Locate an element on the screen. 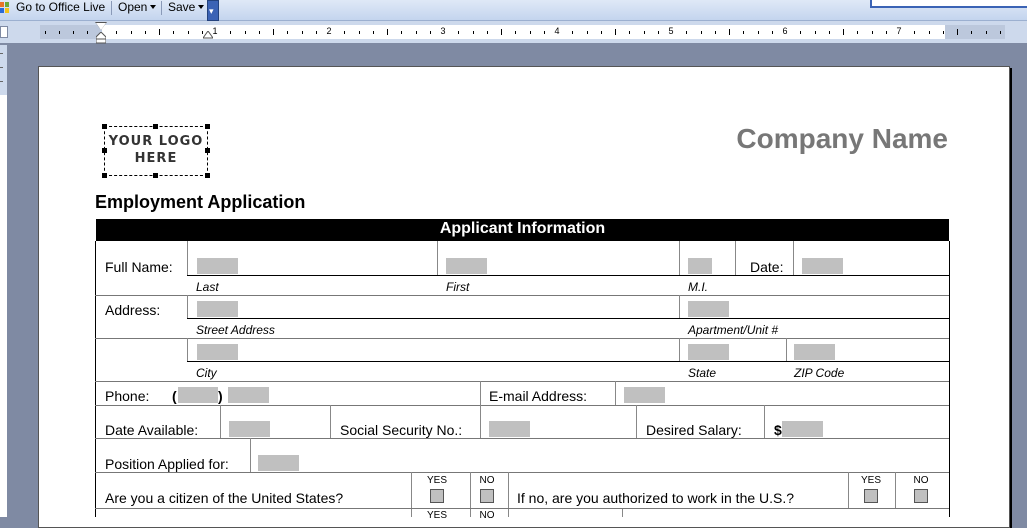 This screenshot has width=1027, height=528. street-sublabel: Street Address is located at coordinates (235, 330).